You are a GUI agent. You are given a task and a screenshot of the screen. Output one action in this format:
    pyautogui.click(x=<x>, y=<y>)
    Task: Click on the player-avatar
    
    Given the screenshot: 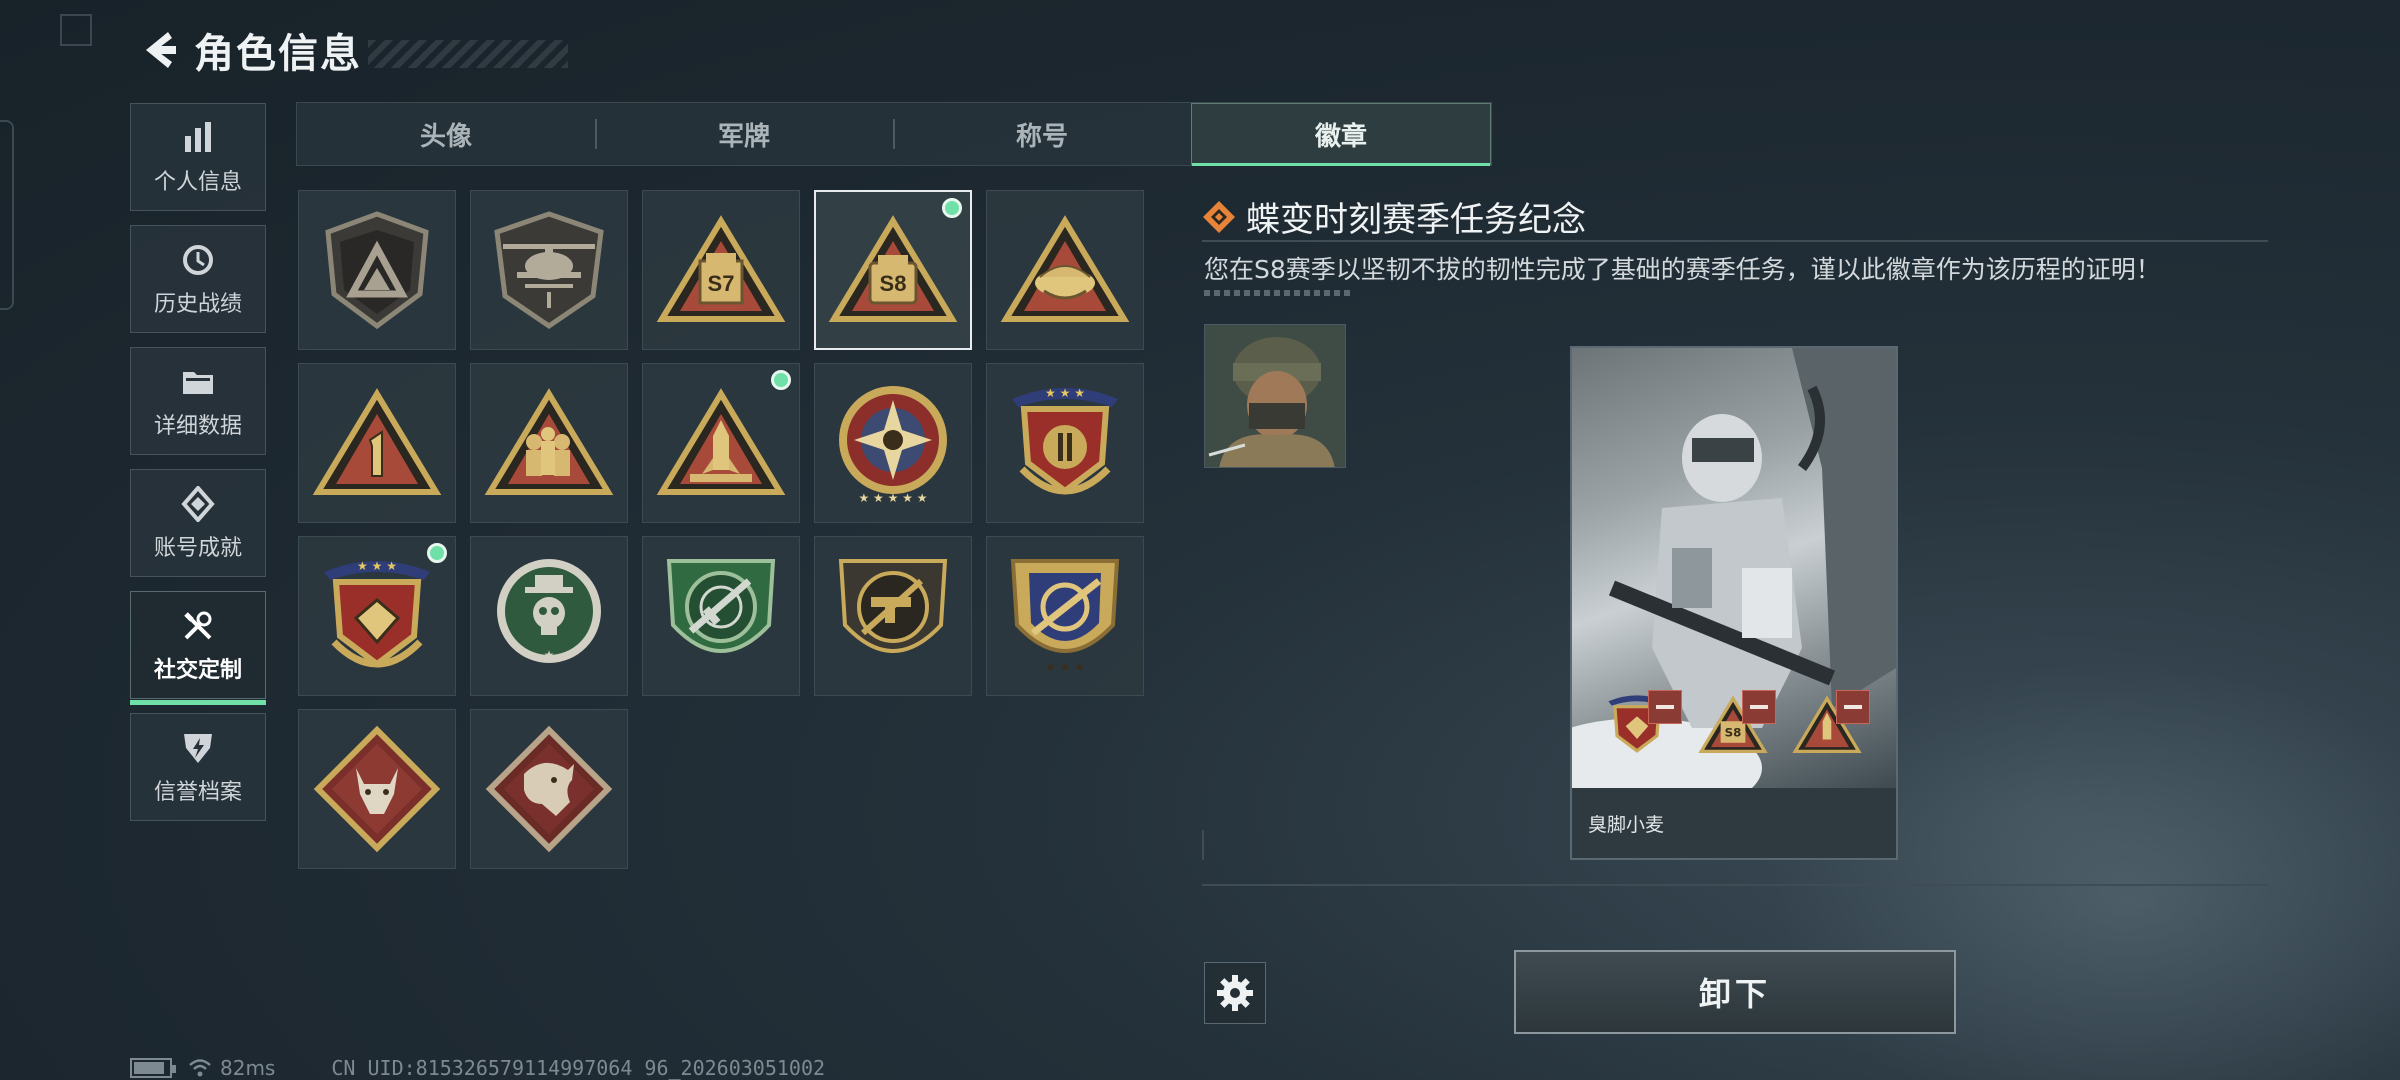 What is the action you would take?
    pyautogui.click(x=1275, y=396)
    